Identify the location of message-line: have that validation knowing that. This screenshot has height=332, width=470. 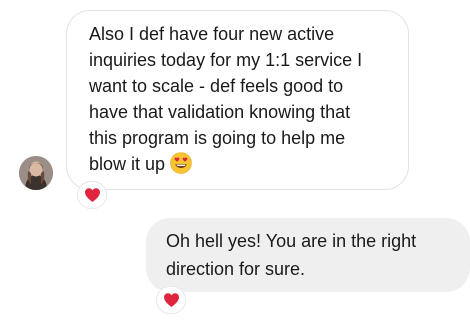
(220, 112).